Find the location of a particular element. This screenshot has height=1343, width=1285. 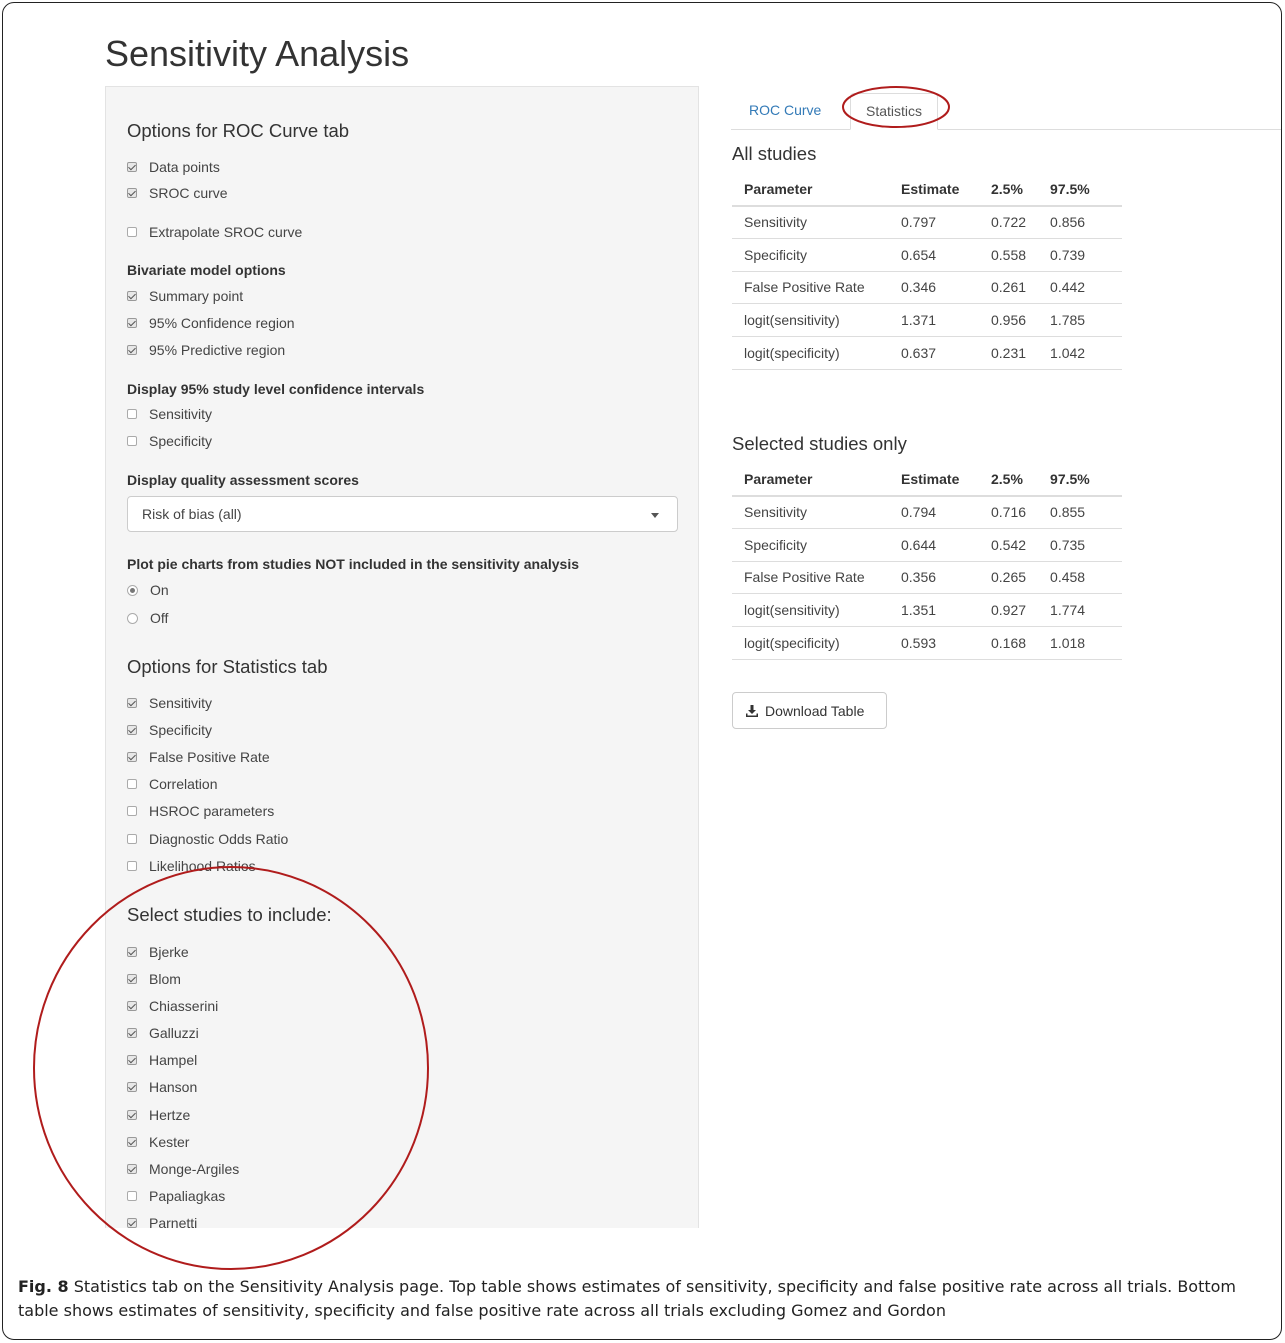

study-checkbox-parnetti: Parnetti is located at coordinates (162, 1223).